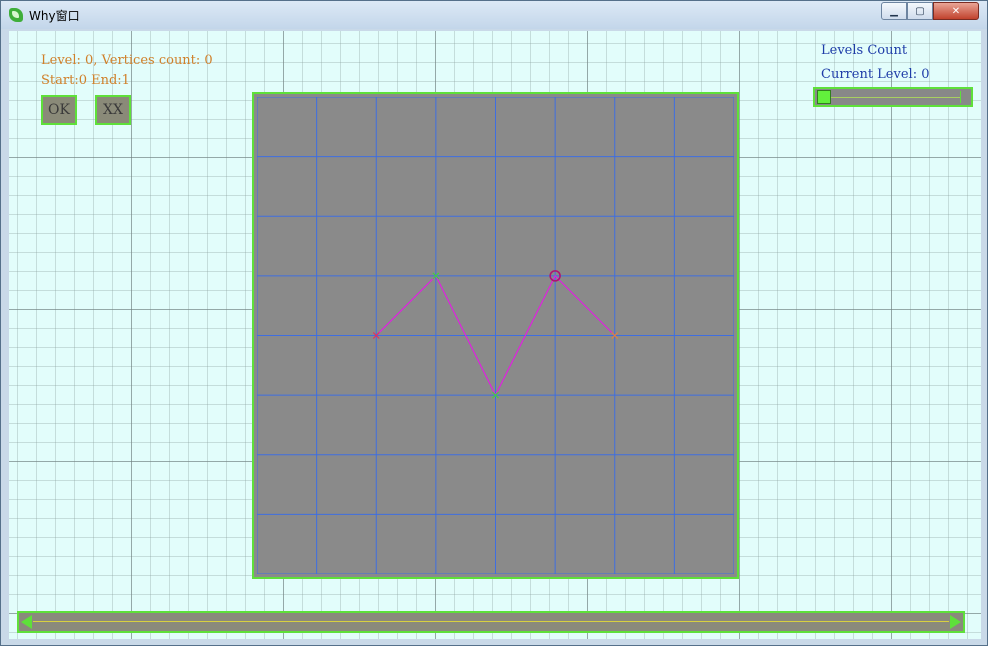 The height and width of the screenshot is (646, 988). Describe the element at coordinates (59, 110) in the screenshot. I see `ok-button: OK` at that location.